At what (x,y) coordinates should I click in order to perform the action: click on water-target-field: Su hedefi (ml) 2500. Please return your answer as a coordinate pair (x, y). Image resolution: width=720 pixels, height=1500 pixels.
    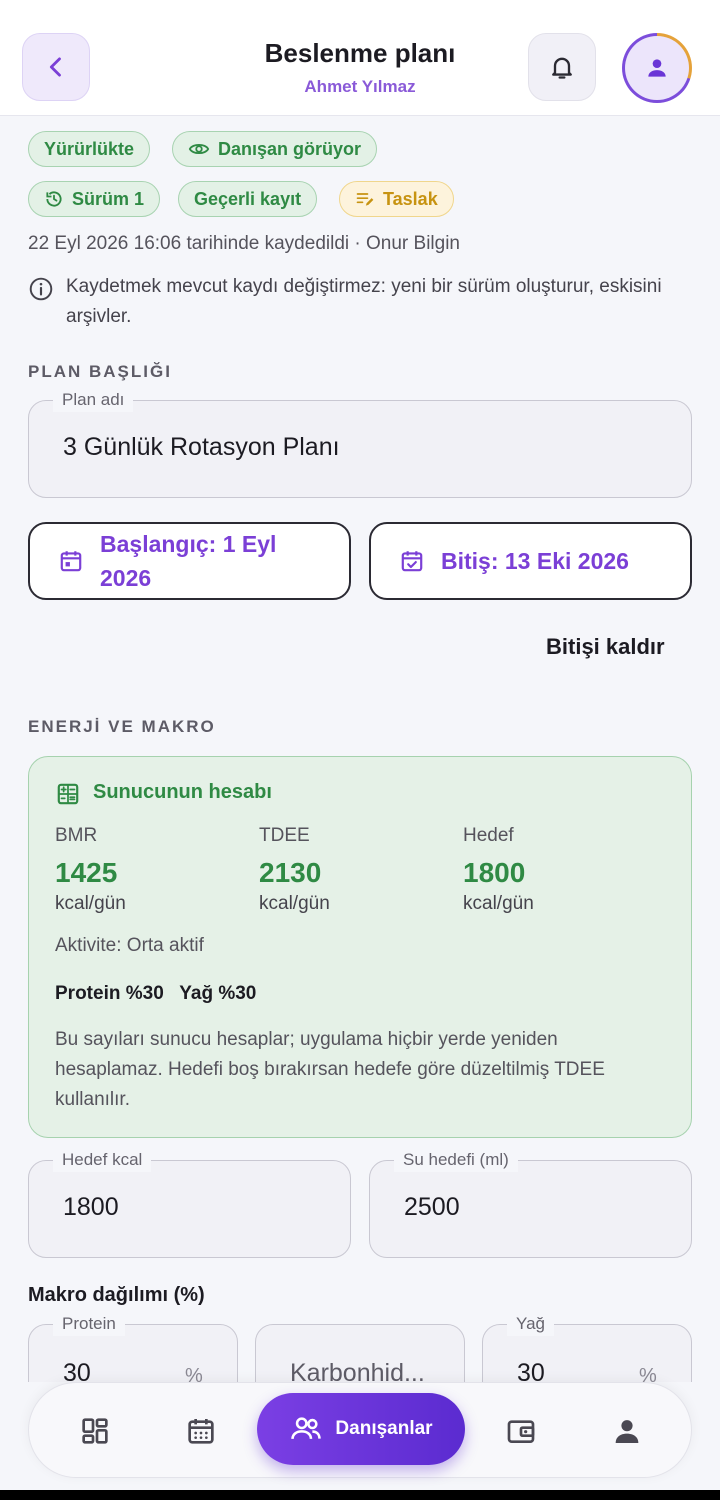
    Looking at the image, I should click on (530, 1203).